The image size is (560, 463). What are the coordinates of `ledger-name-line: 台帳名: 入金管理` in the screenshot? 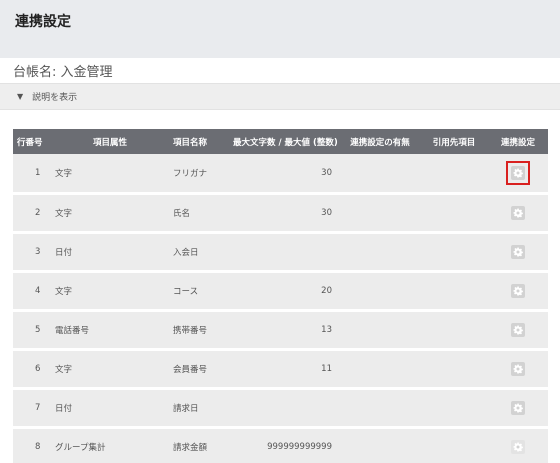 It's located at (63, 70).